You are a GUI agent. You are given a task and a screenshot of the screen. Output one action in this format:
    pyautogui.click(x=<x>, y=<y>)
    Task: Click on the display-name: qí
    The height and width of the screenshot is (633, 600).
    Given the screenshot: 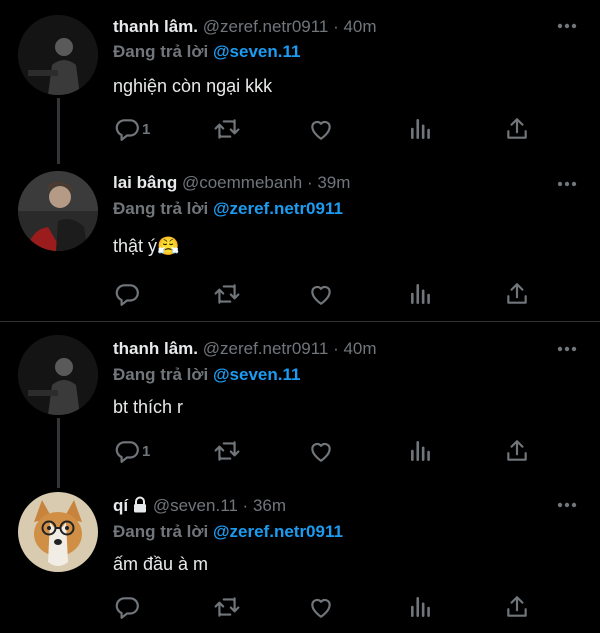 What is the action you would take?
    pyautogui.click(x=120, y=505)
    